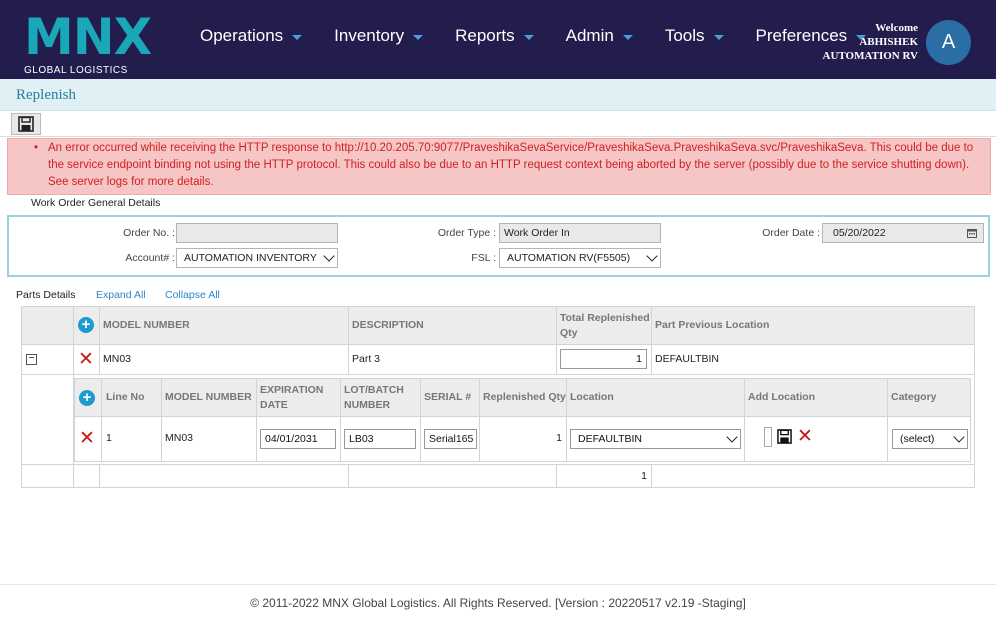 The height and width of the screenshot is (621, 996). Describe the element at coordinates (96, 203) in the screenshot. I see `general-details-heading: Work Order General Details` at that location.